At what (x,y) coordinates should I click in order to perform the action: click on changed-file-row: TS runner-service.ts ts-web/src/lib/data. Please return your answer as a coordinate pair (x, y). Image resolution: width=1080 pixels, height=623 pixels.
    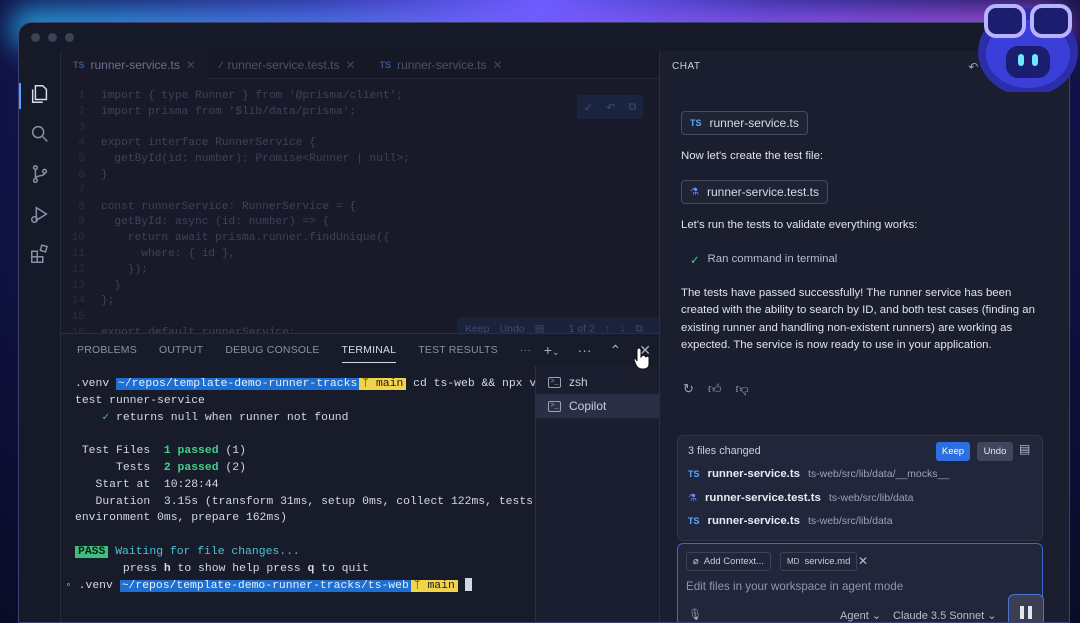
    Looking at the image, I should click on (790, 521).